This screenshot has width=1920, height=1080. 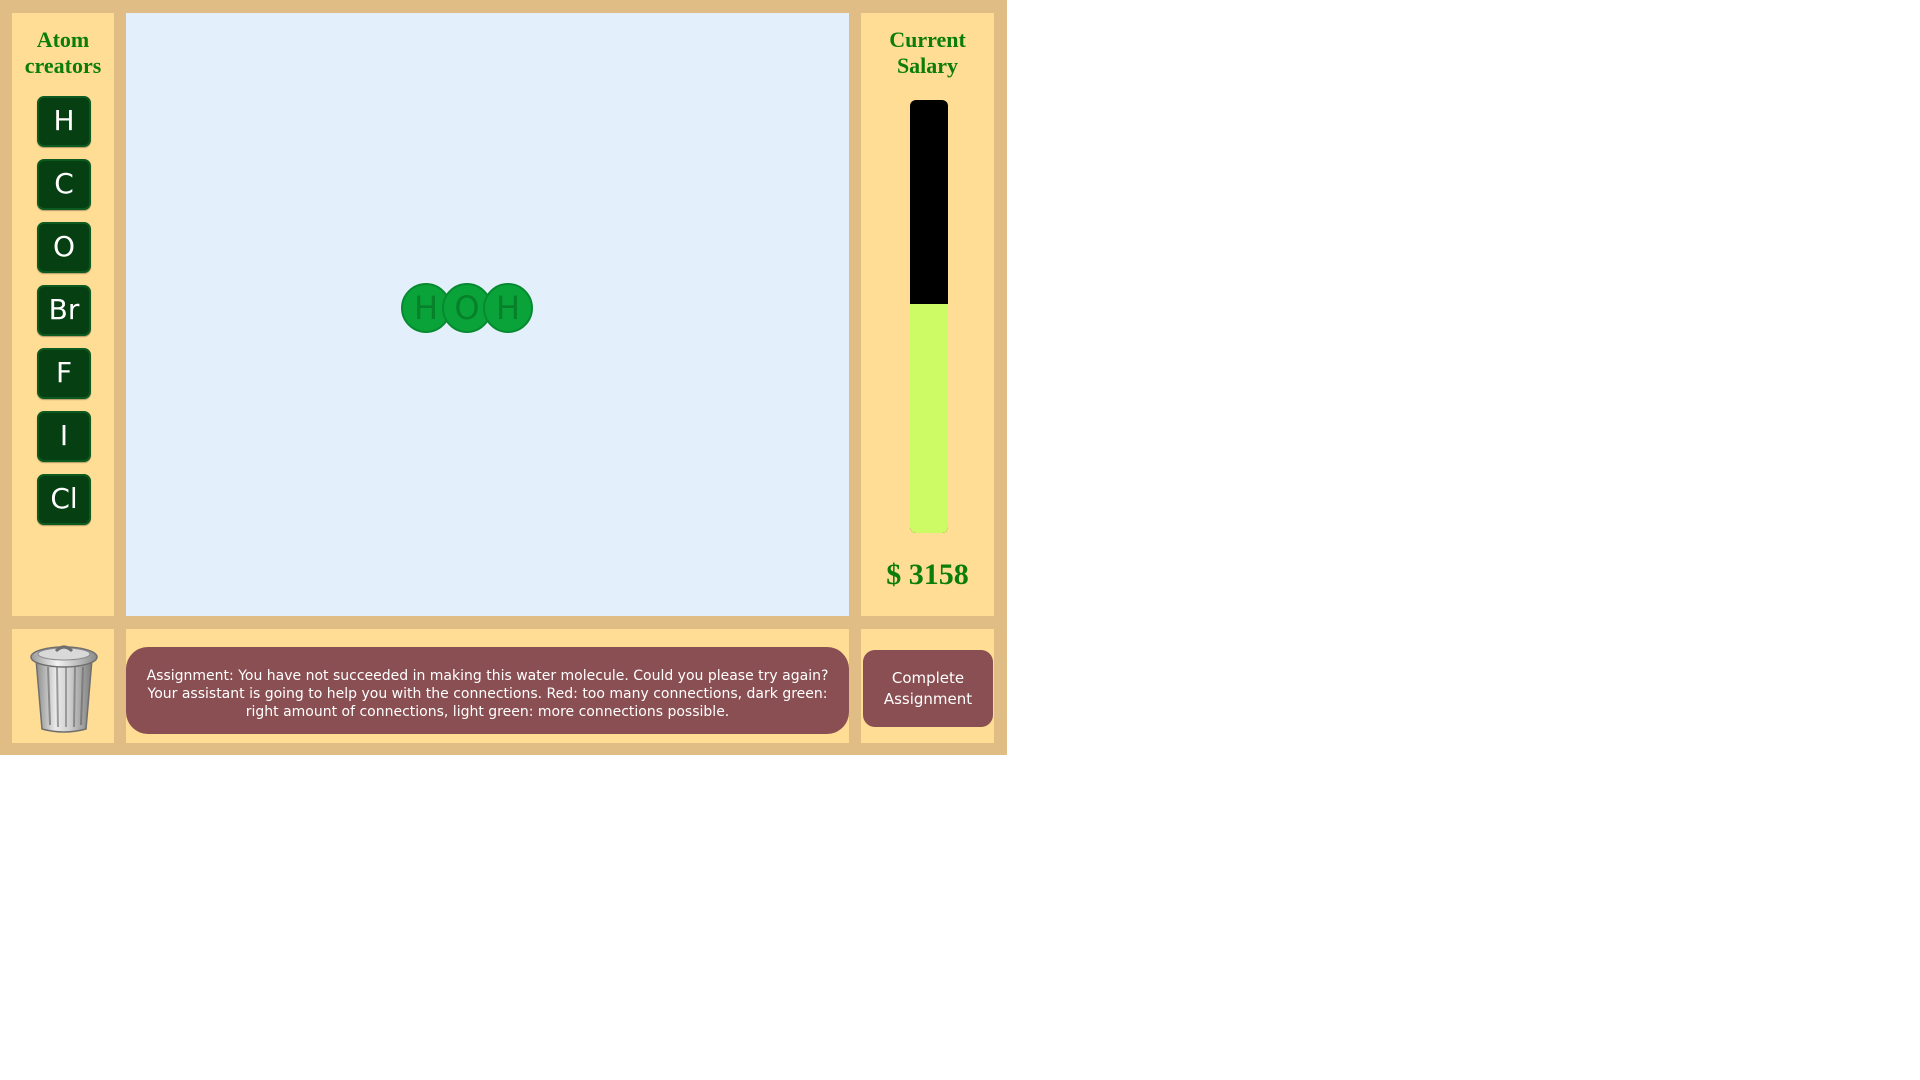 I want to click on molecule-atom-h-right: H, so click(x=508, y=308).